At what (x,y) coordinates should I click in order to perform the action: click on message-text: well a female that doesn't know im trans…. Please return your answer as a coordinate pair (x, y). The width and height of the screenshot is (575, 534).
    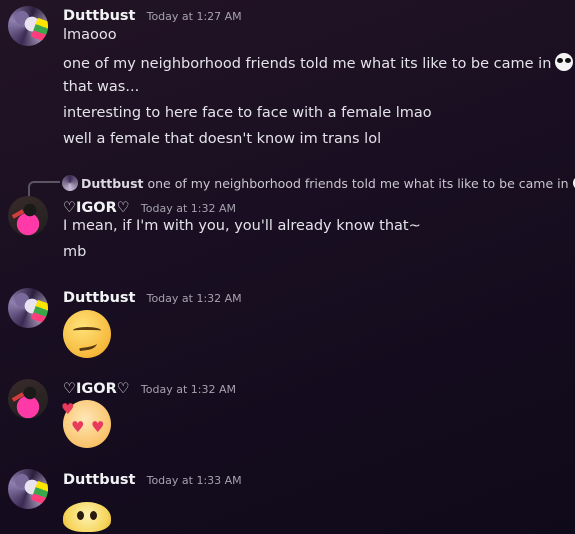
    Looking at the image, I should click on (222, 139).